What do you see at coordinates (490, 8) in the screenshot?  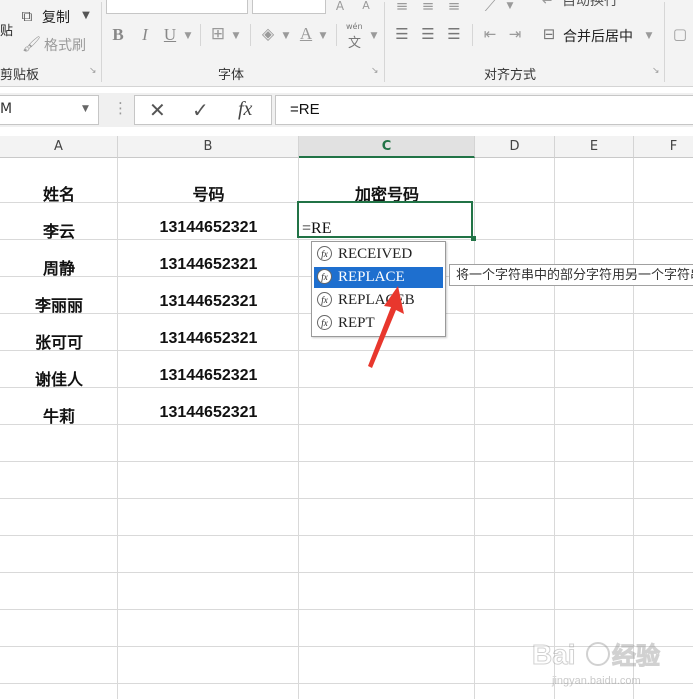 I see `orientation-icon: ⟋` at bounding box center [490, 8].